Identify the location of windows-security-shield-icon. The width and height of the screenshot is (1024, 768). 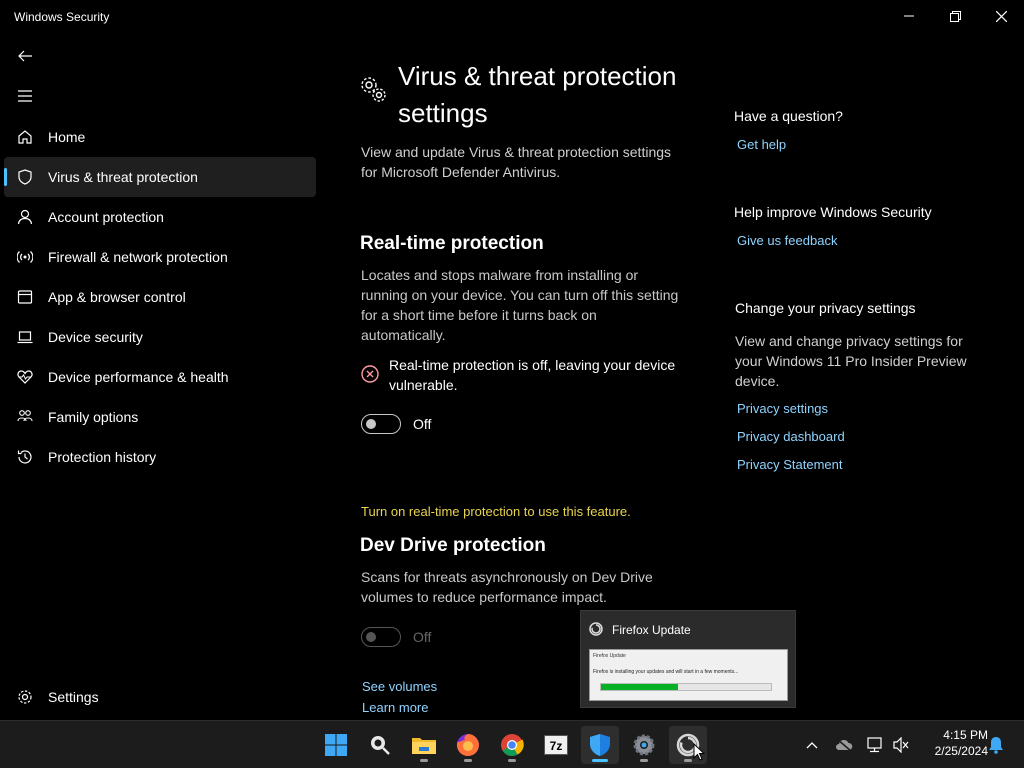
(600, 745).